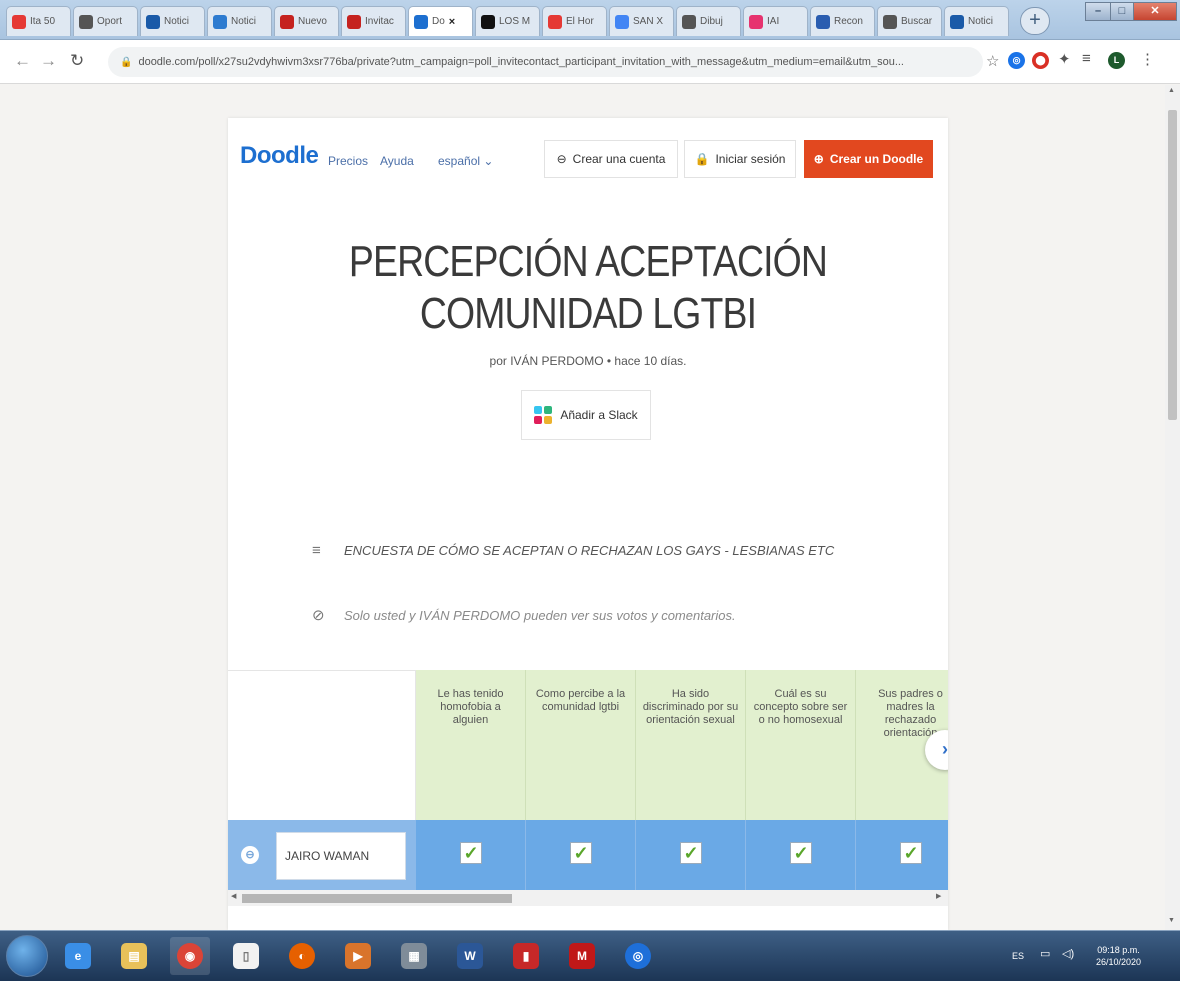  I want to click on mcafee-icon: M, so click(582, 956).